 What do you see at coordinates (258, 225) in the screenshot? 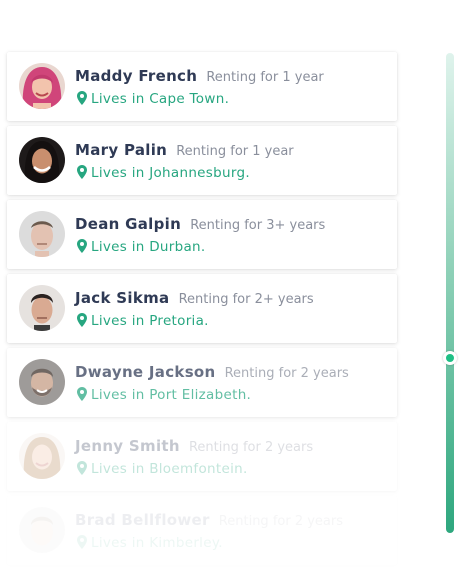
I see `rental-duration: Renting for 3+ years` at bounding box center [258, 225].